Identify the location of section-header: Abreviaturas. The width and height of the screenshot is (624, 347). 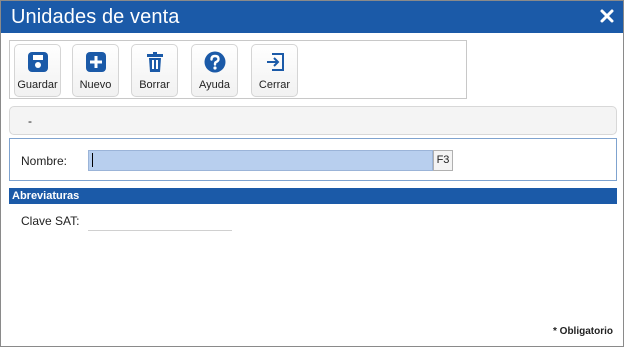
(313, 196).